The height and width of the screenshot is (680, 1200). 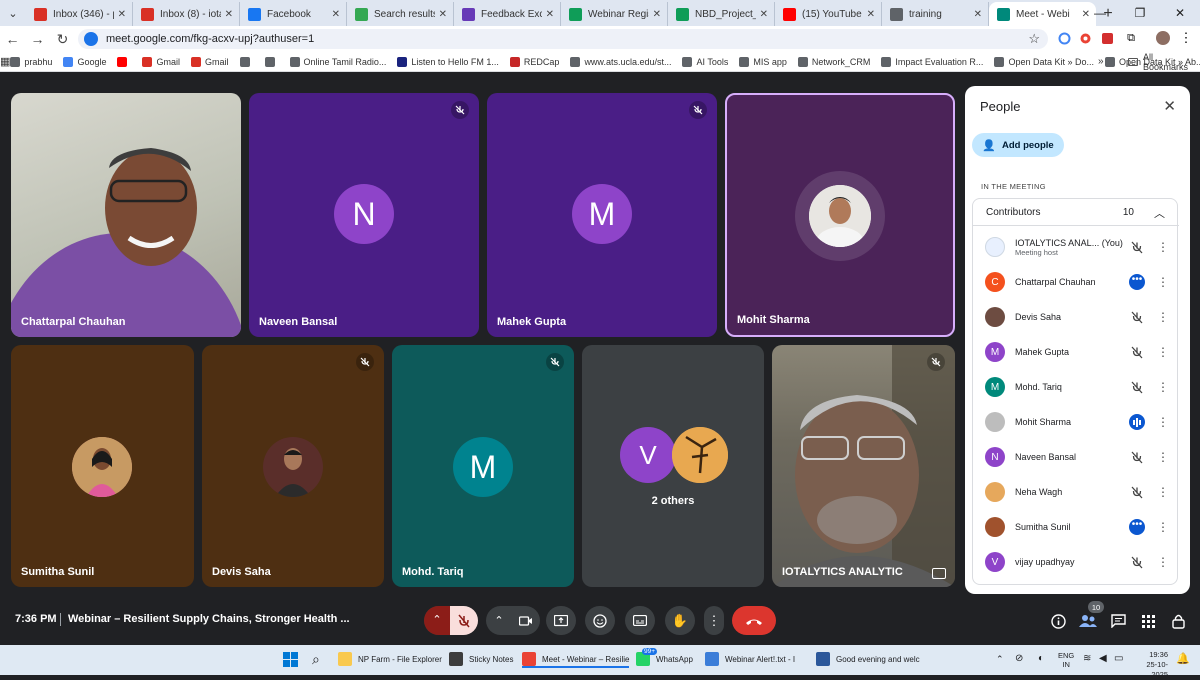 I want to click on close-window-button: ✕, so click(x=1180, y=13).